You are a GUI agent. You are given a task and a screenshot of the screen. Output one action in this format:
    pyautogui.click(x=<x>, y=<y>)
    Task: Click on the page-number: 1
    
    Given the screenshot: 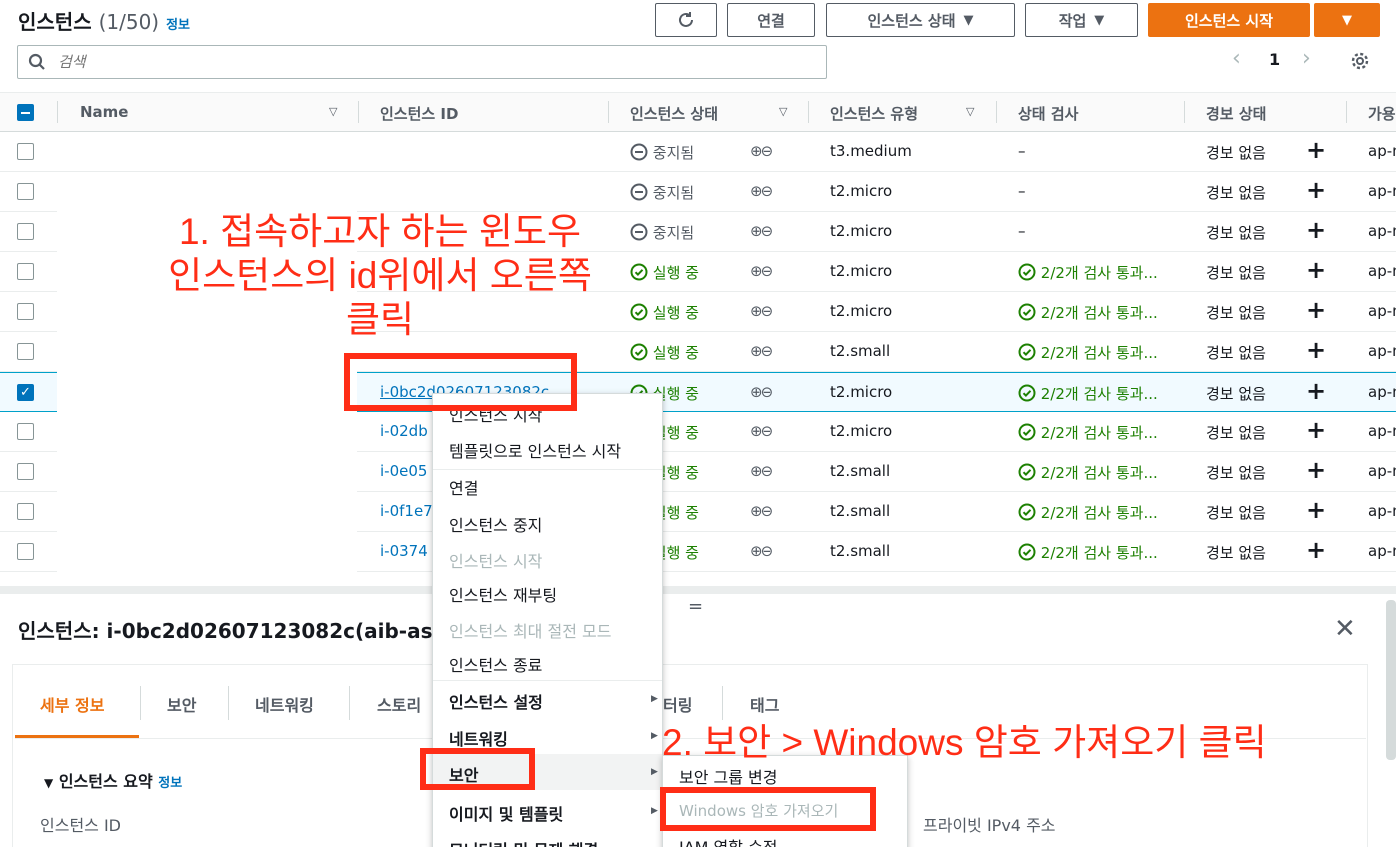 What is the action you would take?
    pyautogui.click(x=1274, y=59)
    